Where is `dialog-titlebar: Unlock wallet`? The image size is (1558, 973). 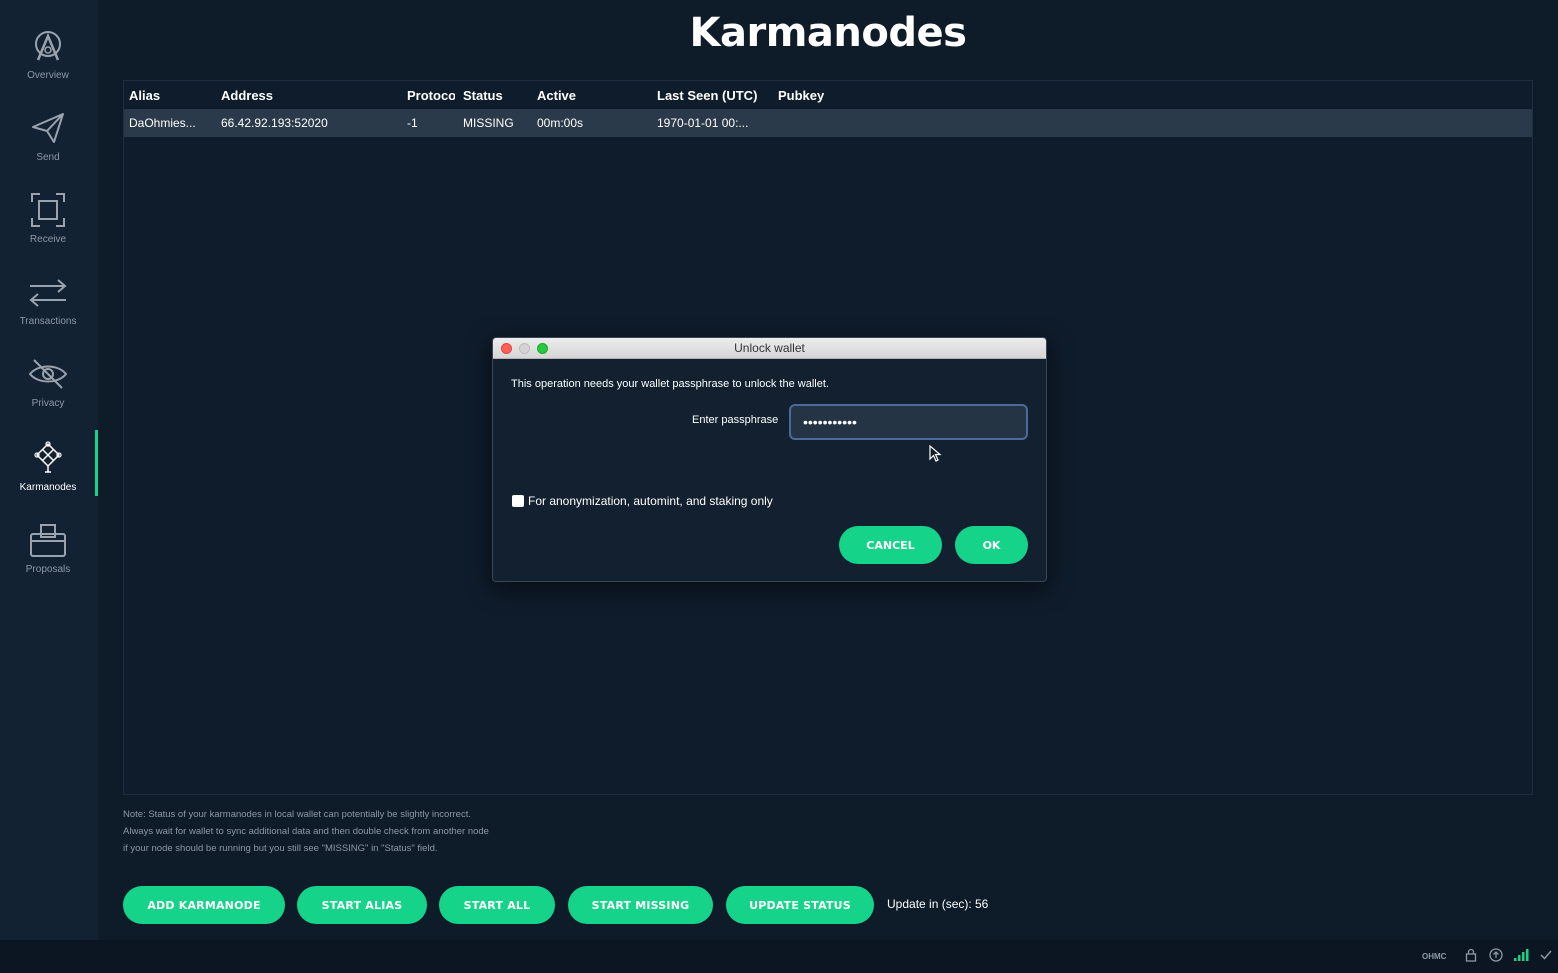
dialog-titlebar: Unlock wallet is located at coordinates (769, 348).